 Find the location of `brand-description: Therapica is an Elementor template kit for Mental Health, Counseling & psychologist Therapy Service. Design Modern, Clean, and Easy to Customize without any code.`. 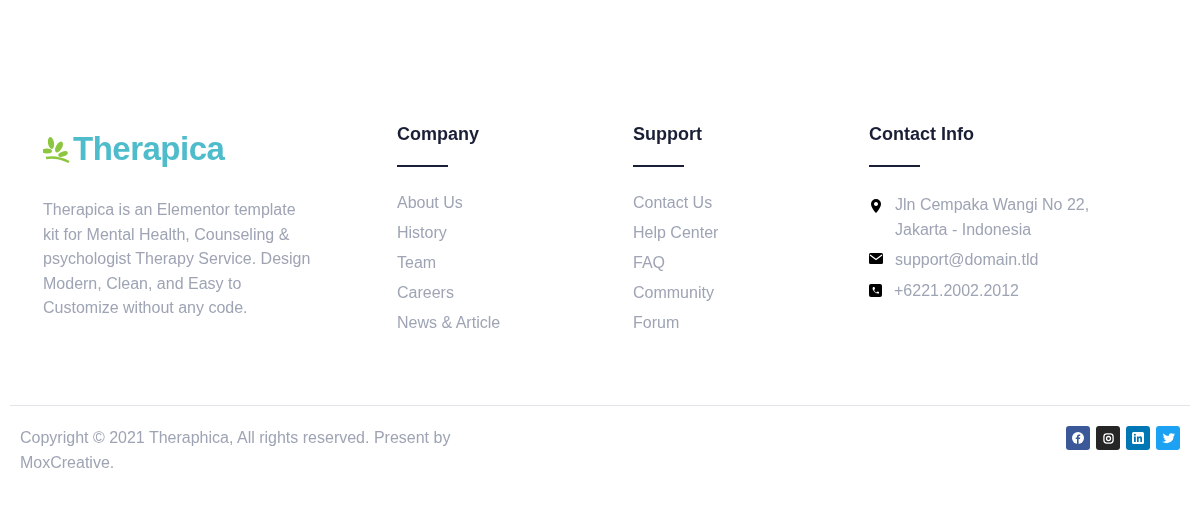

brand-description: Therapica is an Elementor template kit for Mental Health, Counseling & psychologist Therapy Service. Design Modern, Clean, and Easy to Customize without any code. is located at coordinates (177, 259).